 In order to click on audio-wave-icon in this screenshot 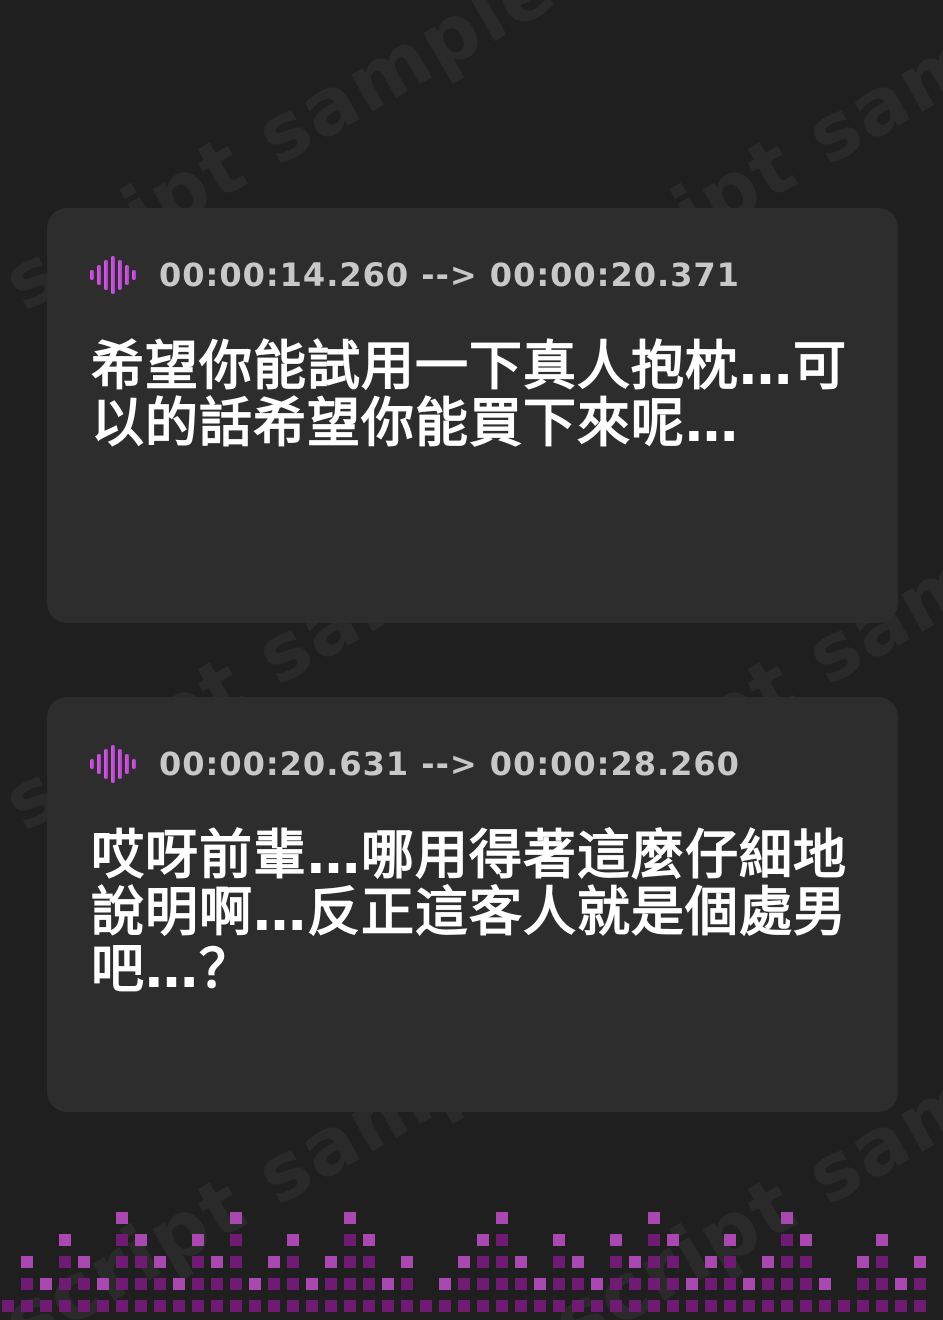, I will do `click(113, 275)`.